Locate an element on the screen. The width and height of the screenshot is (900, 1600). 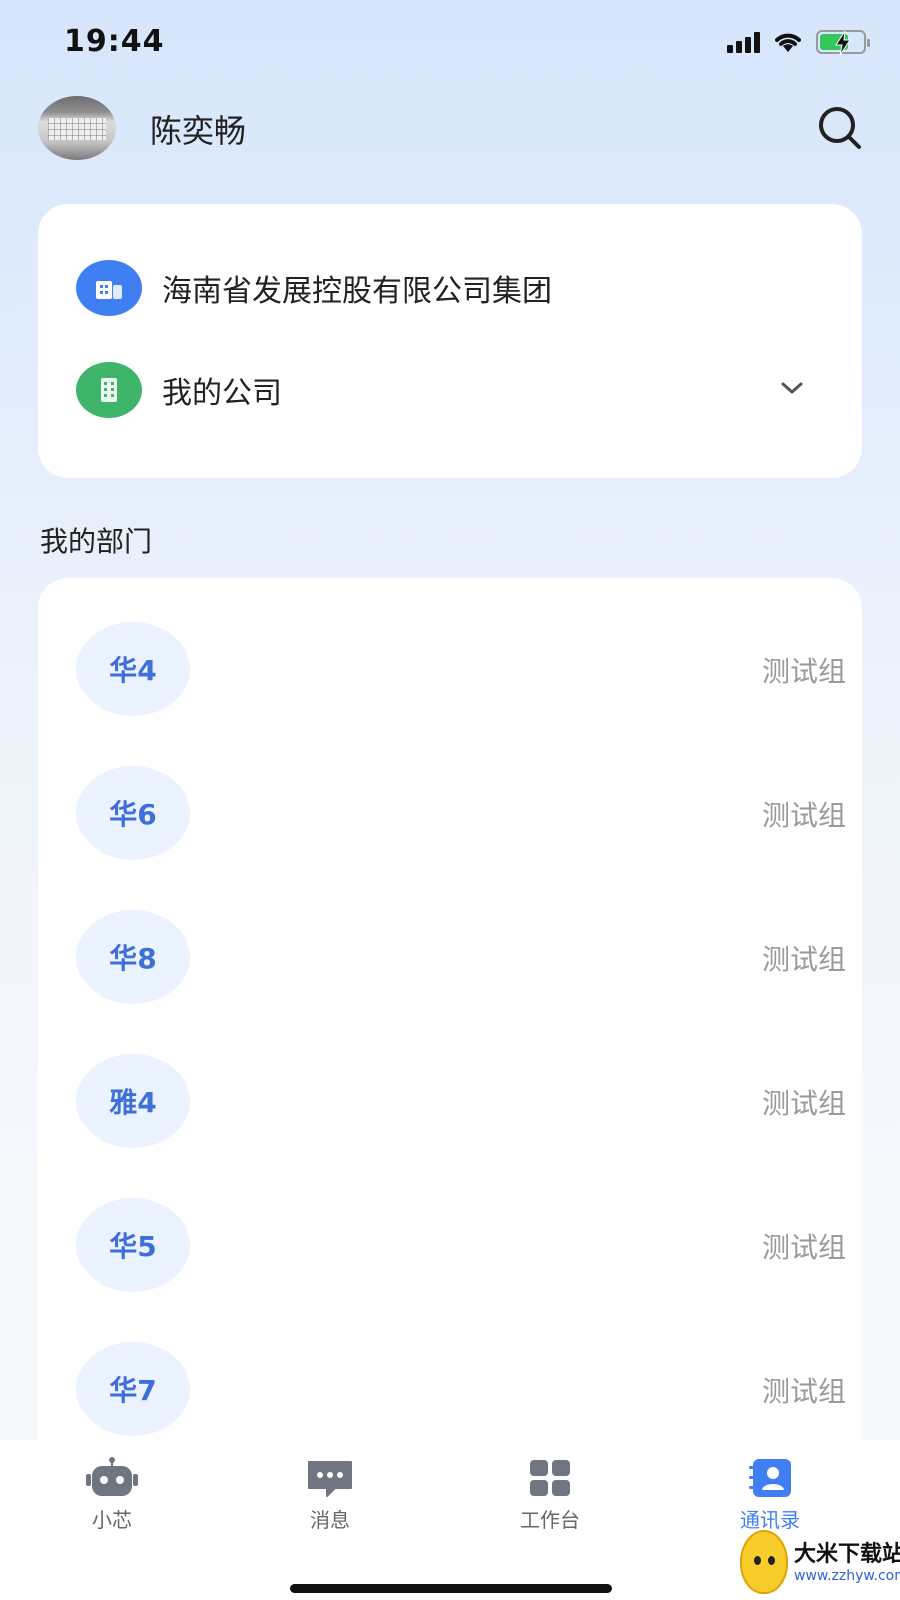
home-indicator is located at coordinates (451, 1588).